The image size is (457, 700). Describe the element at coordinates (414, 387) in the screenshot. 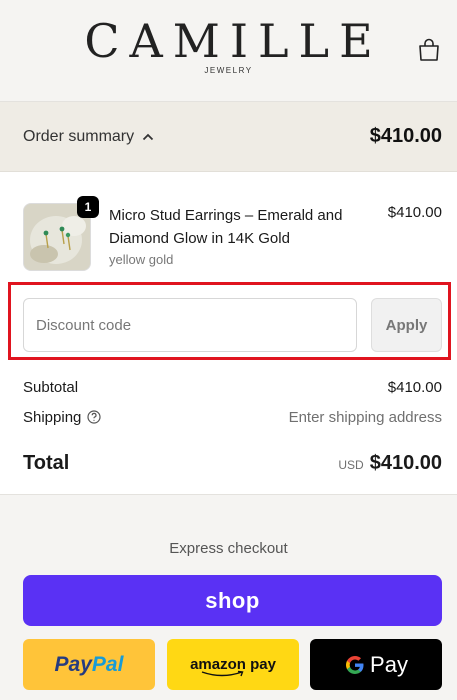

I see `subtotal-value: $410.00` at that location.